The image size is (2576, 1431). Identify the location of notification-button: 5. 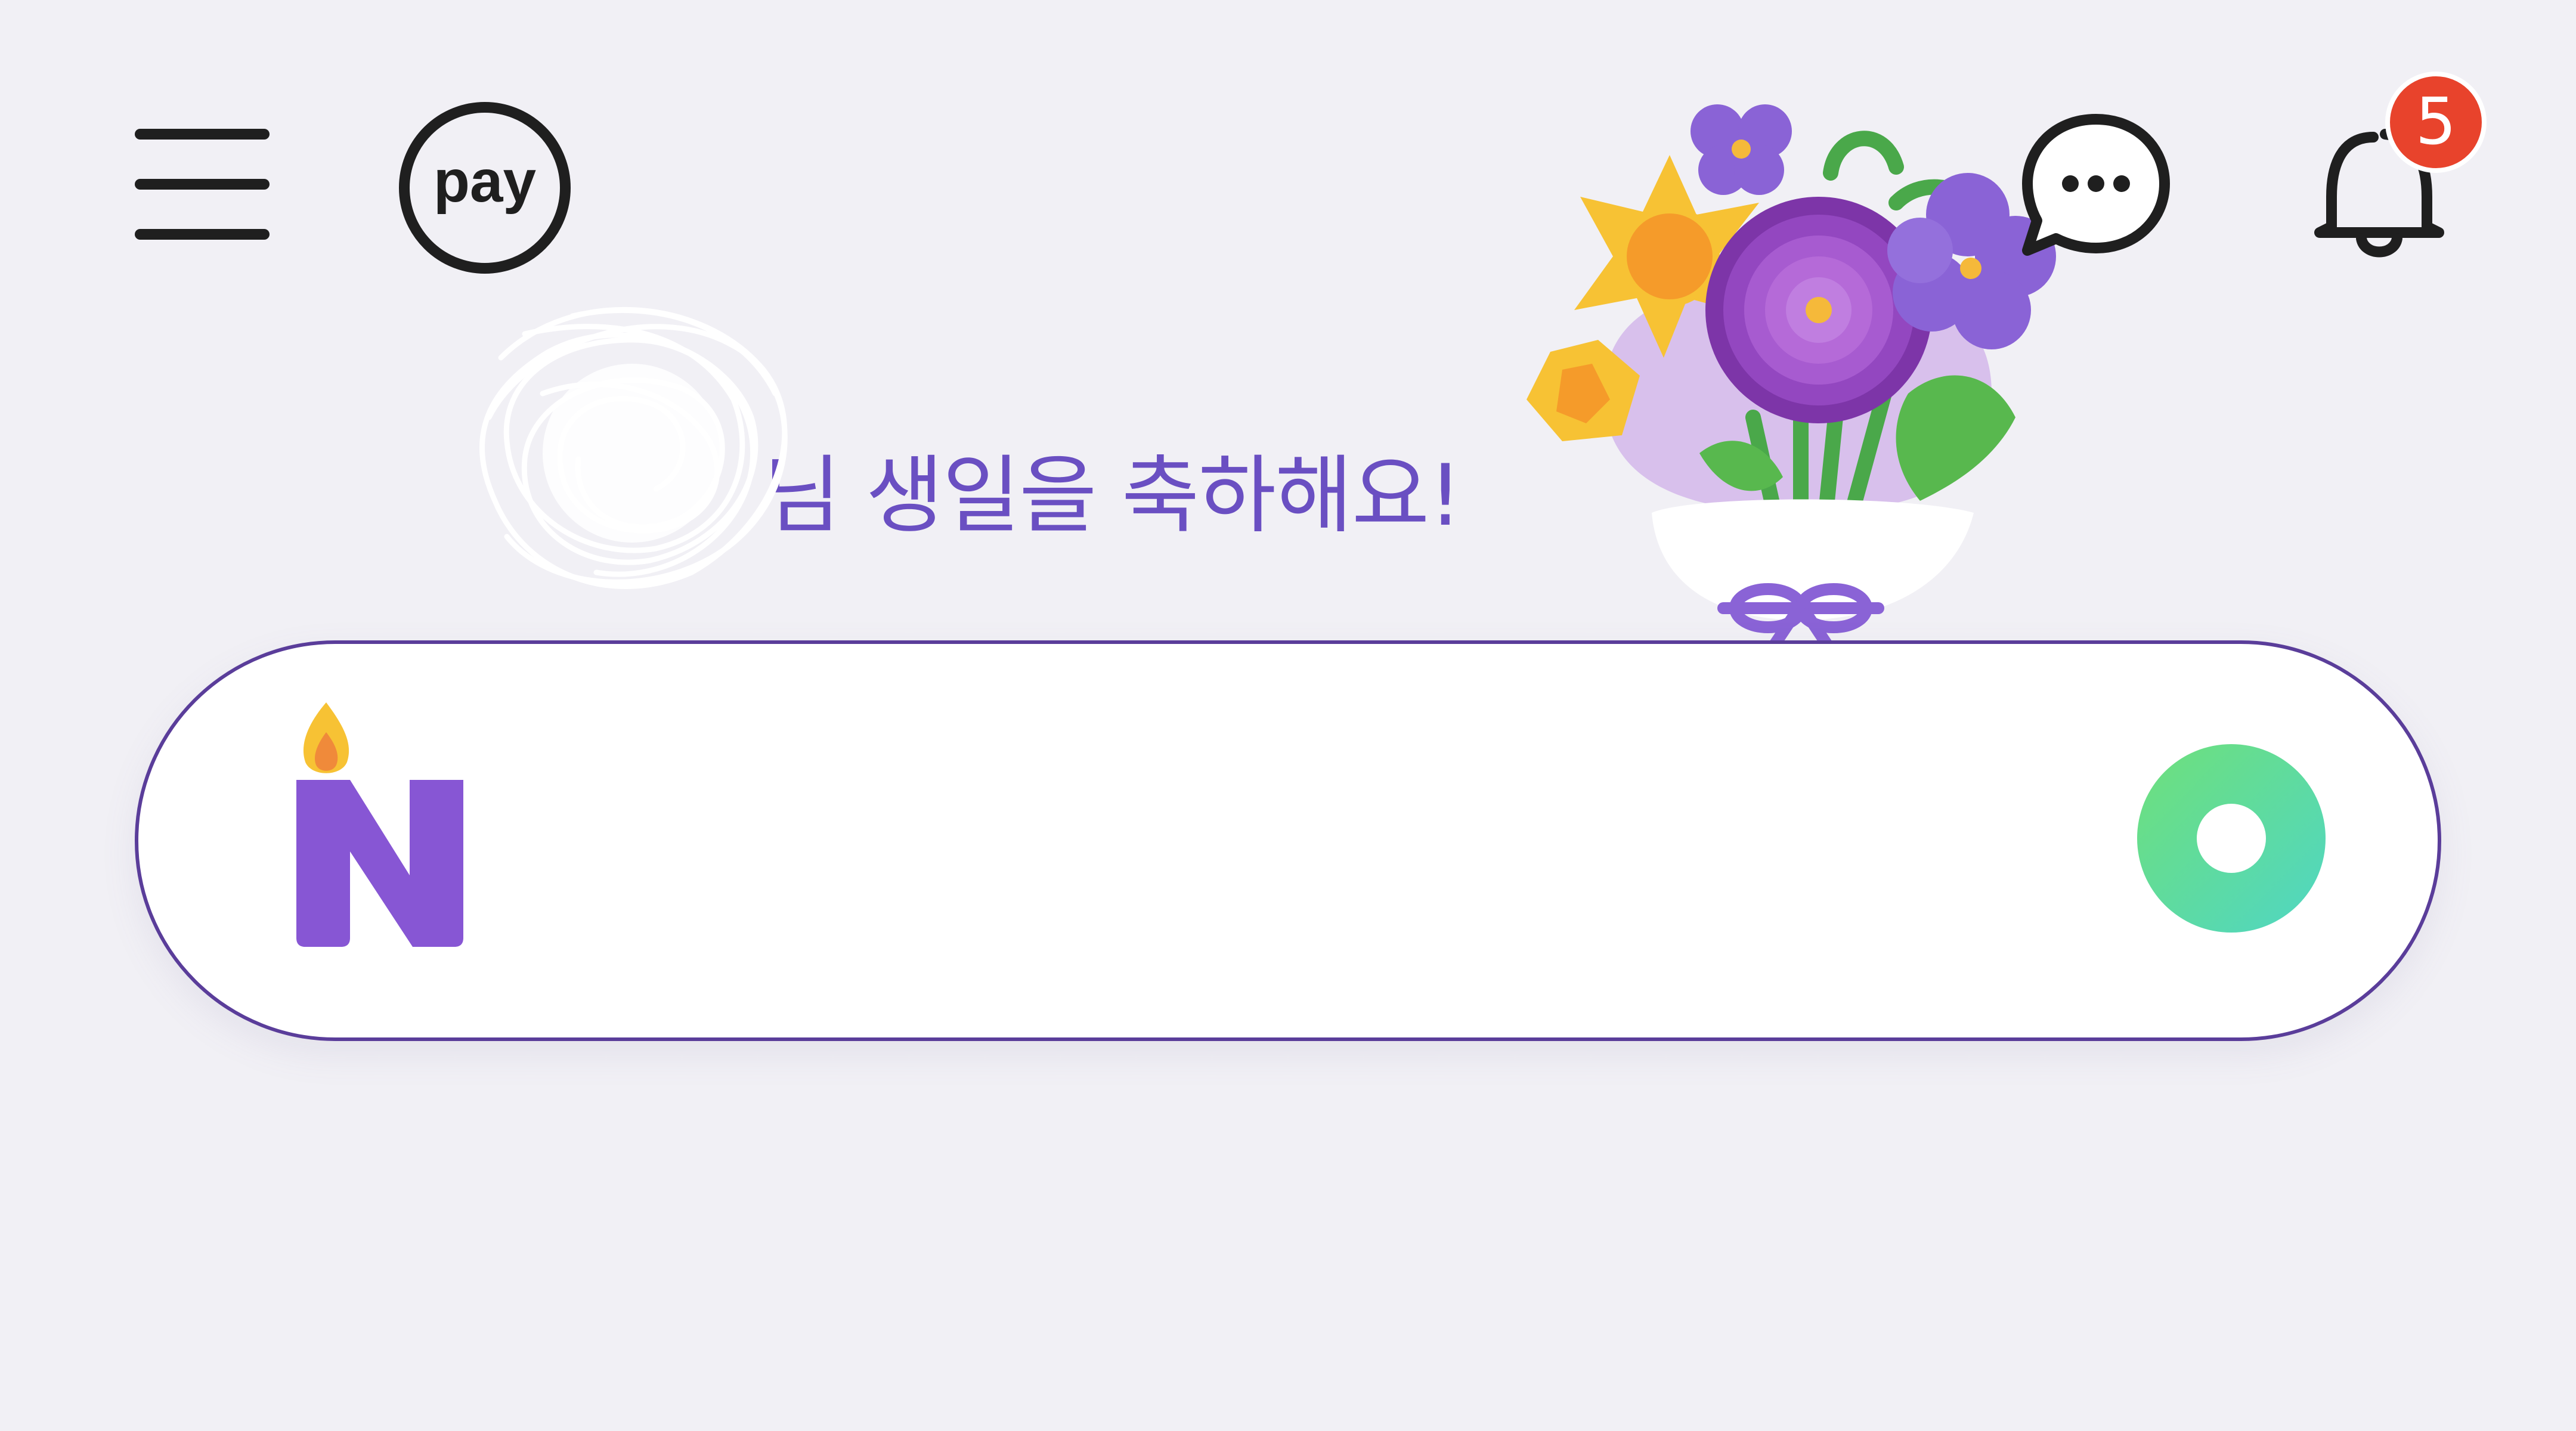
(2397, 170).